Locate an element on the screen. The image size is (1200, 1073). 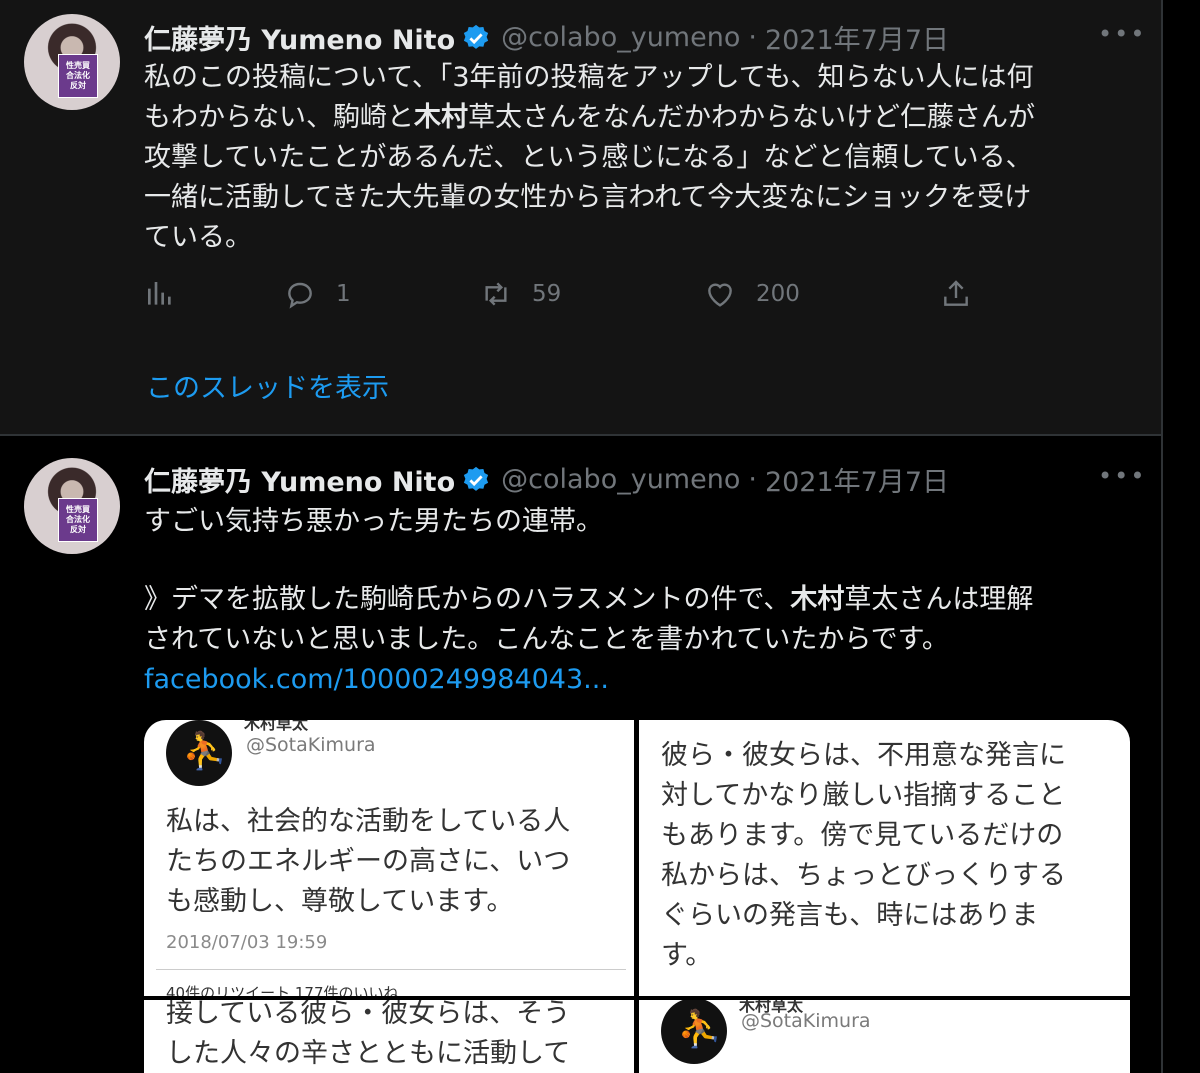
views-icon is located at coordinates (159, 293).